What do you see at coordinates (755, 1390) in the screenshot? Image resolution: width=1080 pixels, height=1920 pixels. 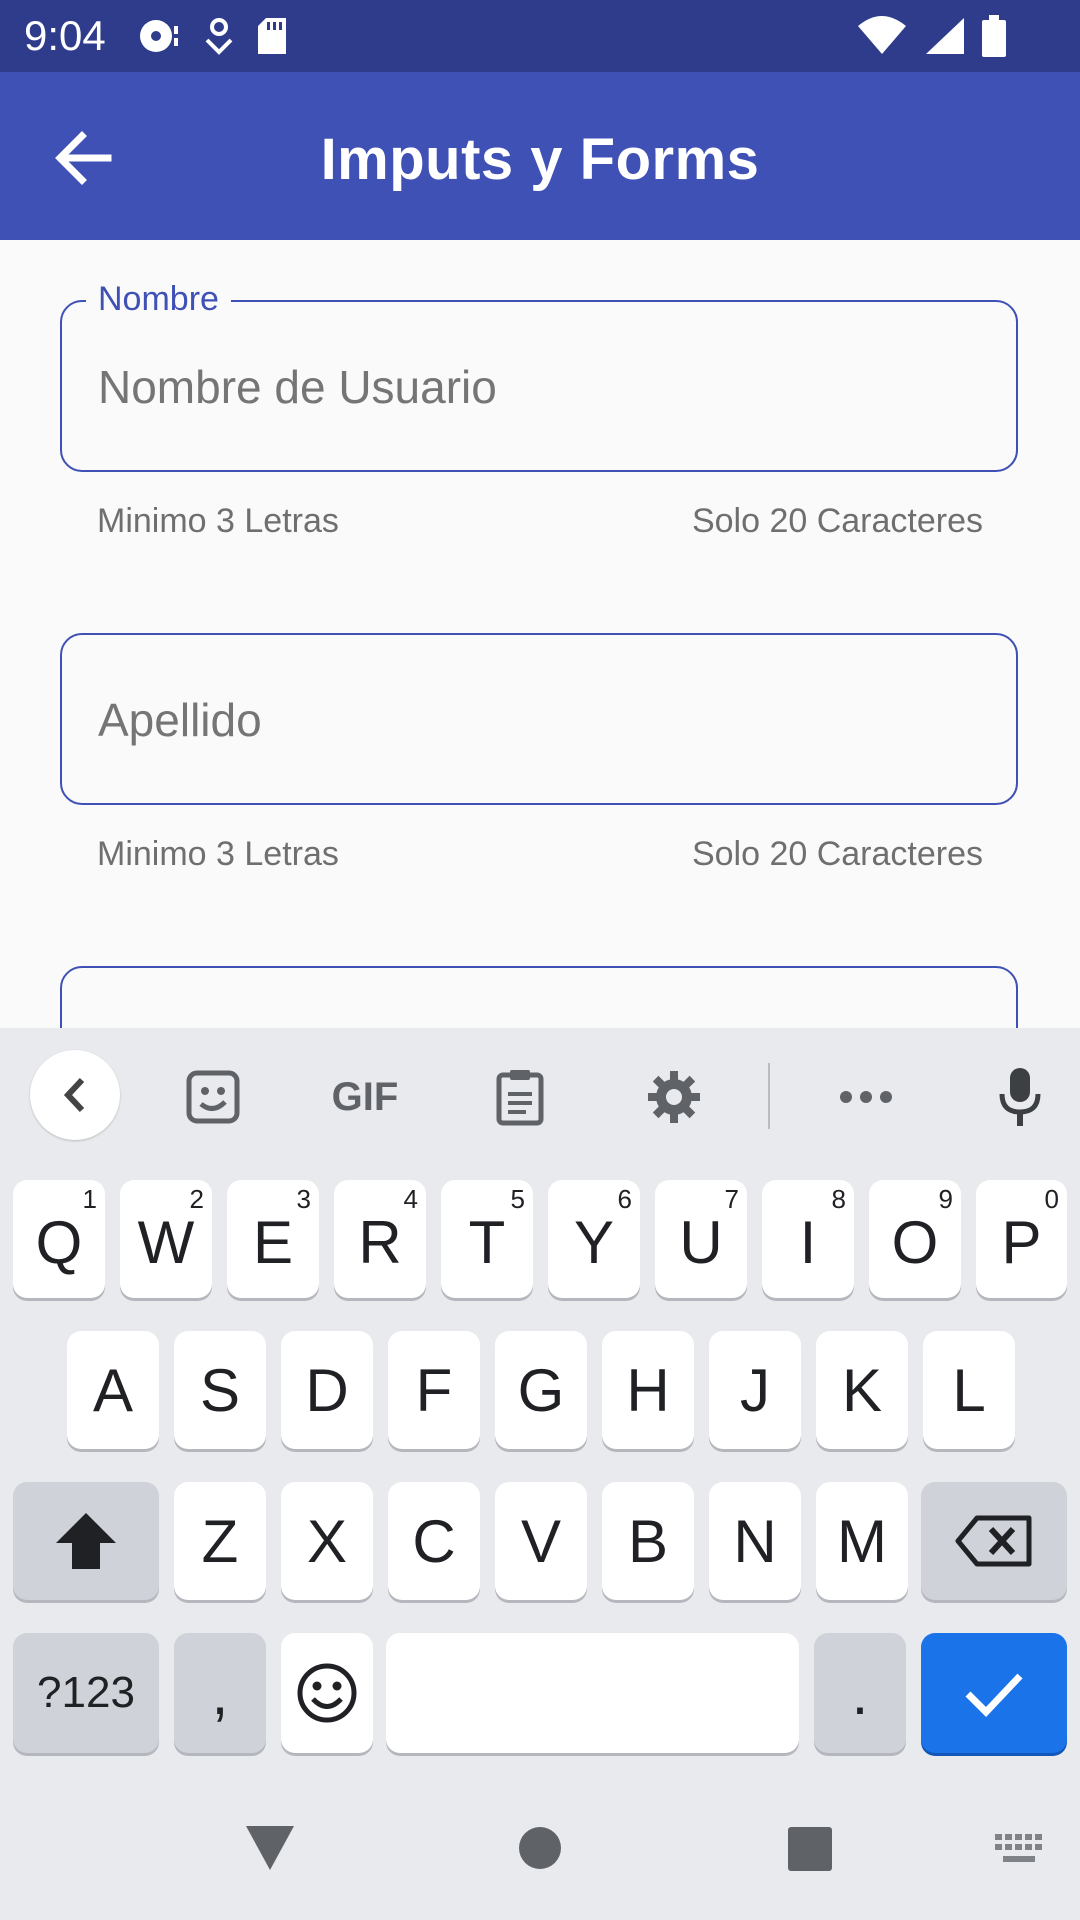 I see `key-j: J` at bounding box center [755, 1390].